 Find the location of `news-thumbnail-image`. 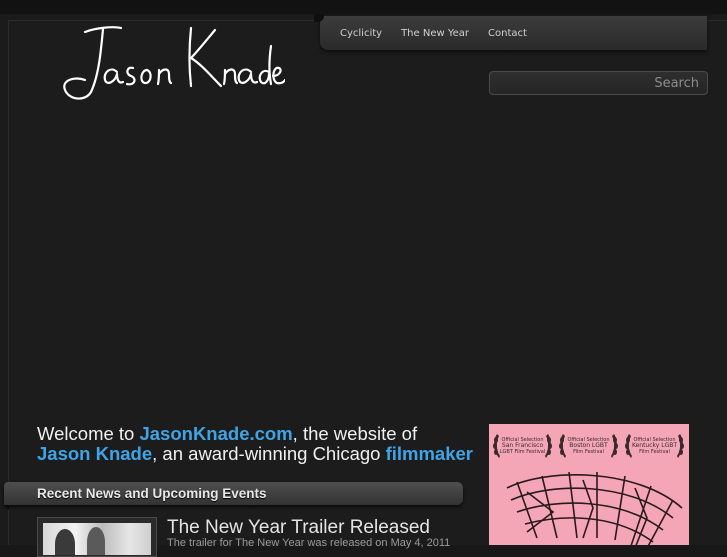

news-thumbnail-image is located at coordinates (97, 539).